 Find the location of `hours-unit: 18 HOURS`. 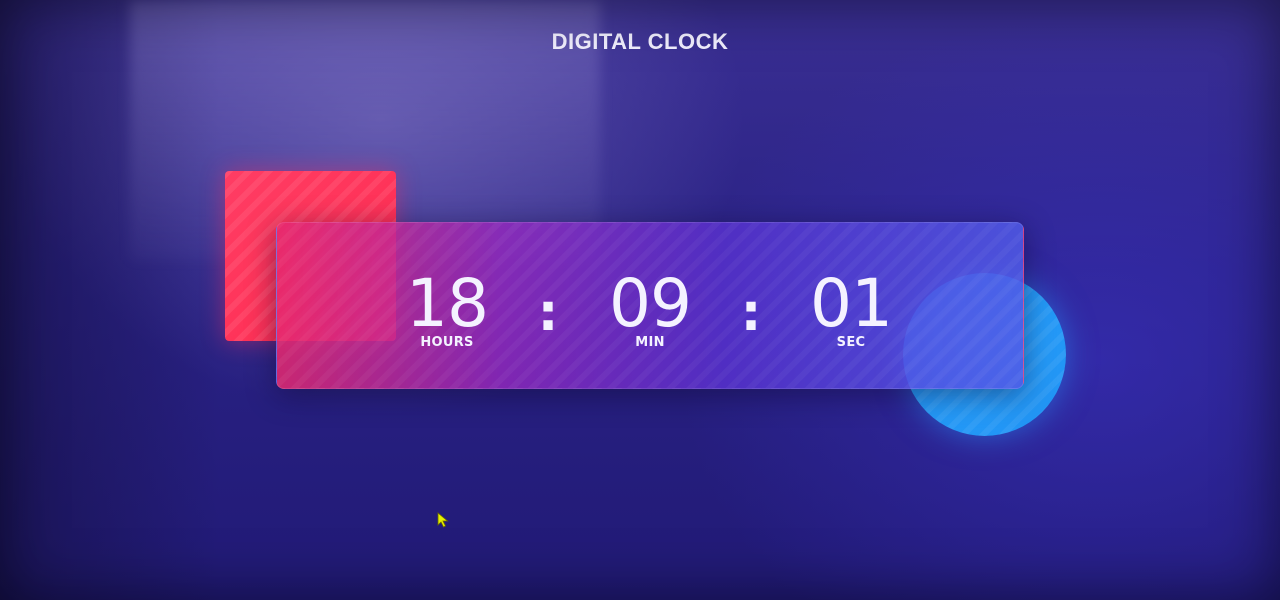

hours-unit: 18 HOURS is located at coordinates (447, 308).